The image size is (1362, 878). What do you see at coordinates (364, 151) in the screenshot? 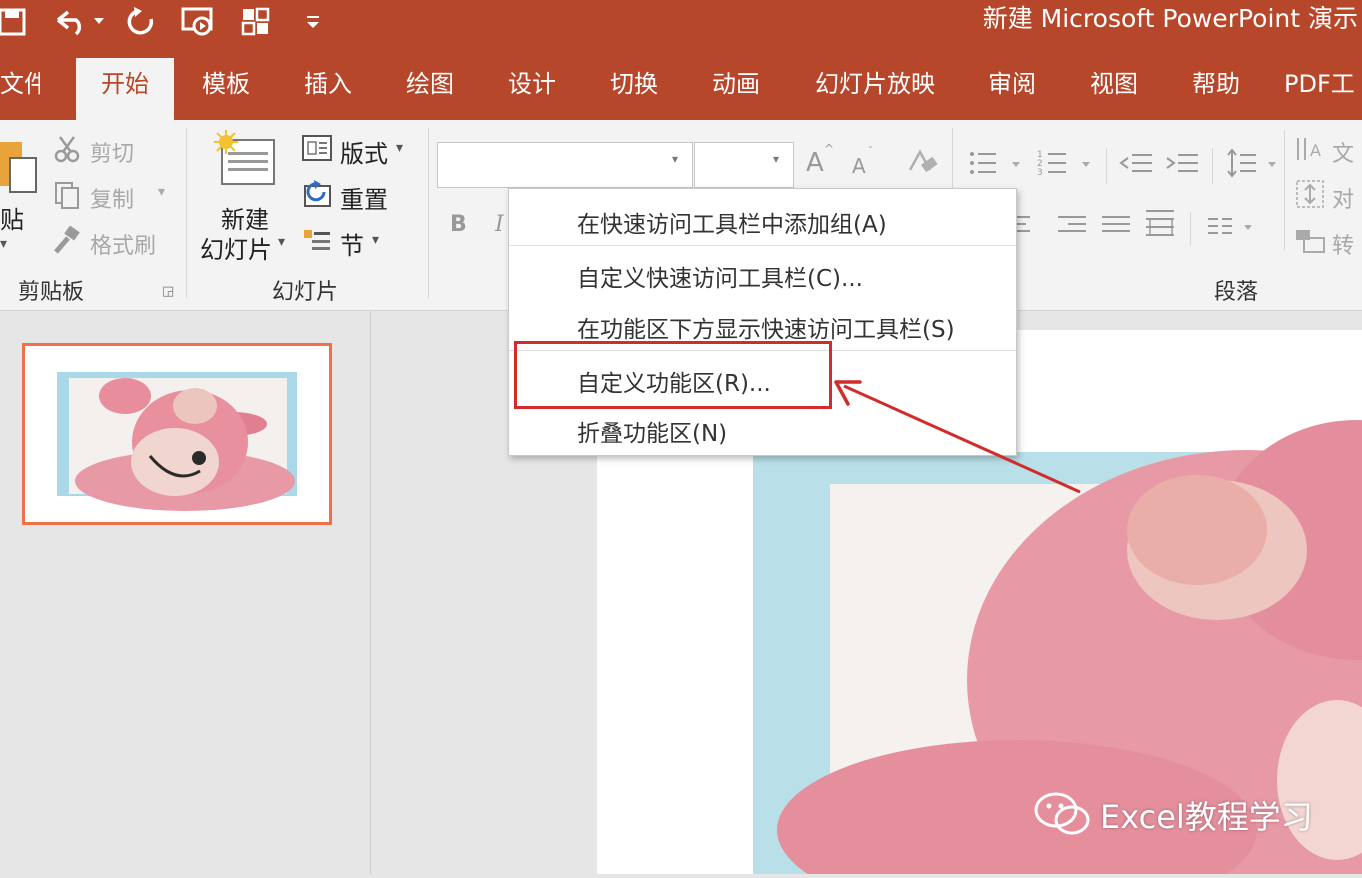
I see `layout-button: 版式` at bounding box center [364, 151].